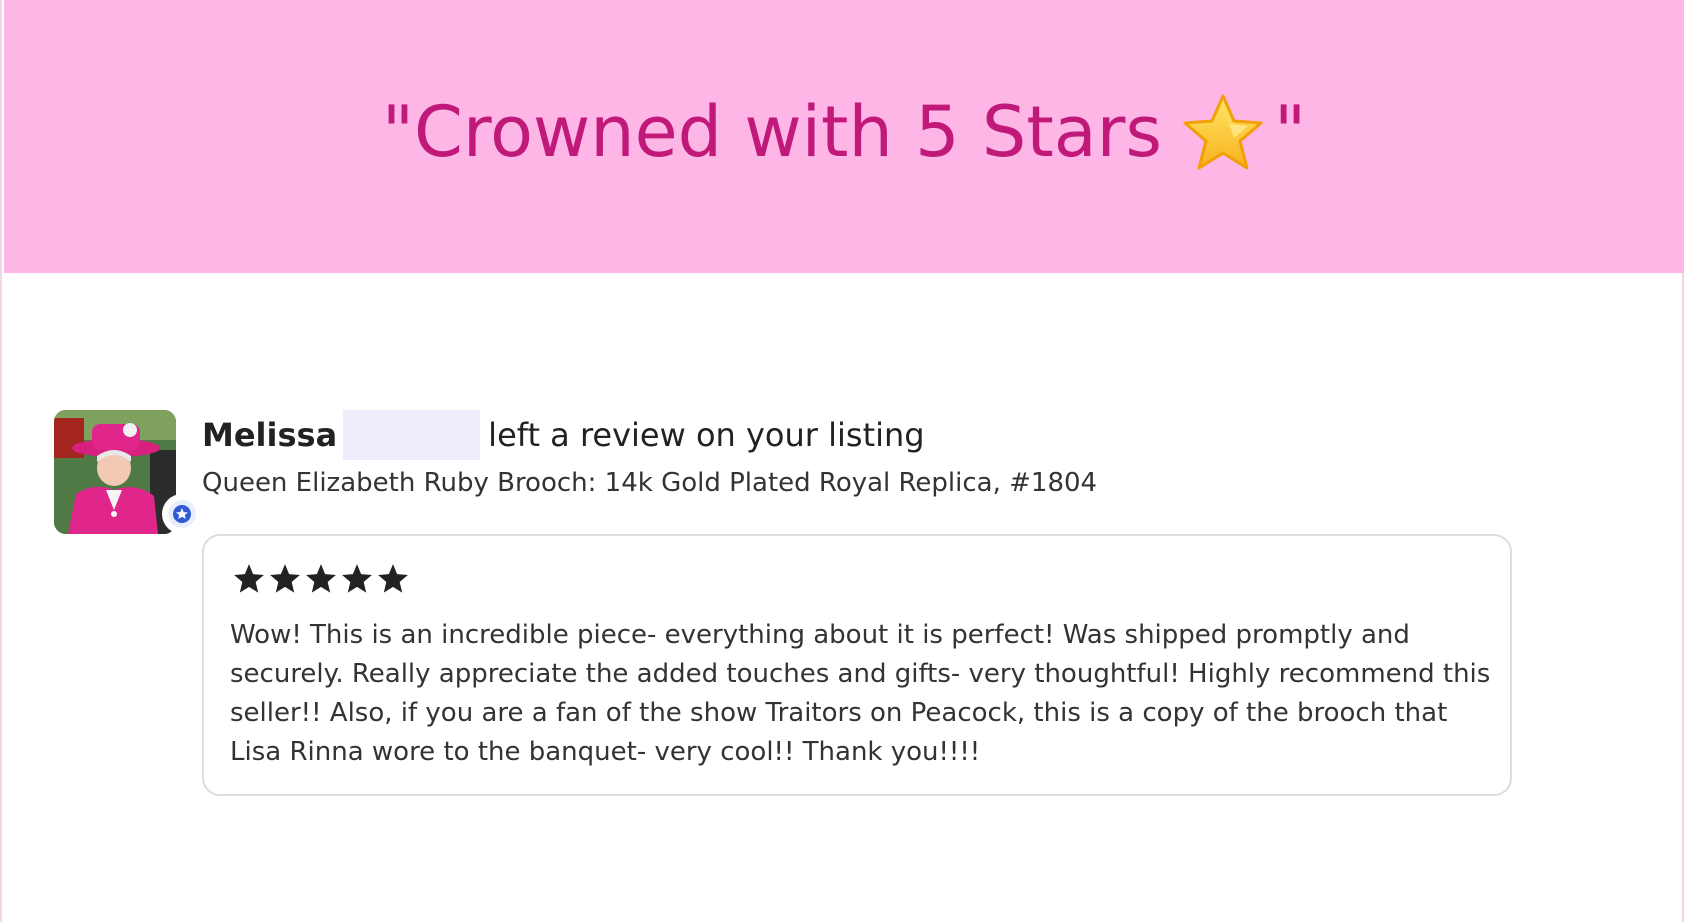  Describe the element at coordinates (1223, 132) in the screenshot. I see `glowing-star-icon` at that location.